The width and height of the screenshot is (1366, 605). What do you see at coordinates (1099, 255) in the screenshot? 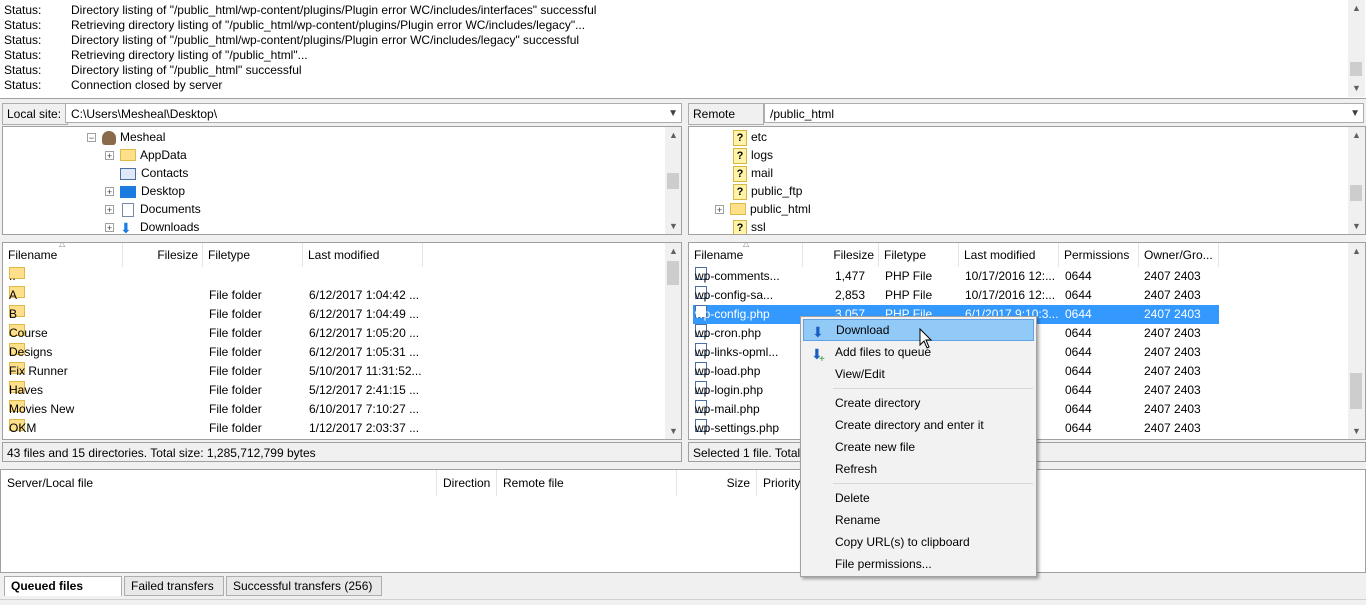
I see `column-header-permissions: Permissions` at bounding box center [1099, 255].